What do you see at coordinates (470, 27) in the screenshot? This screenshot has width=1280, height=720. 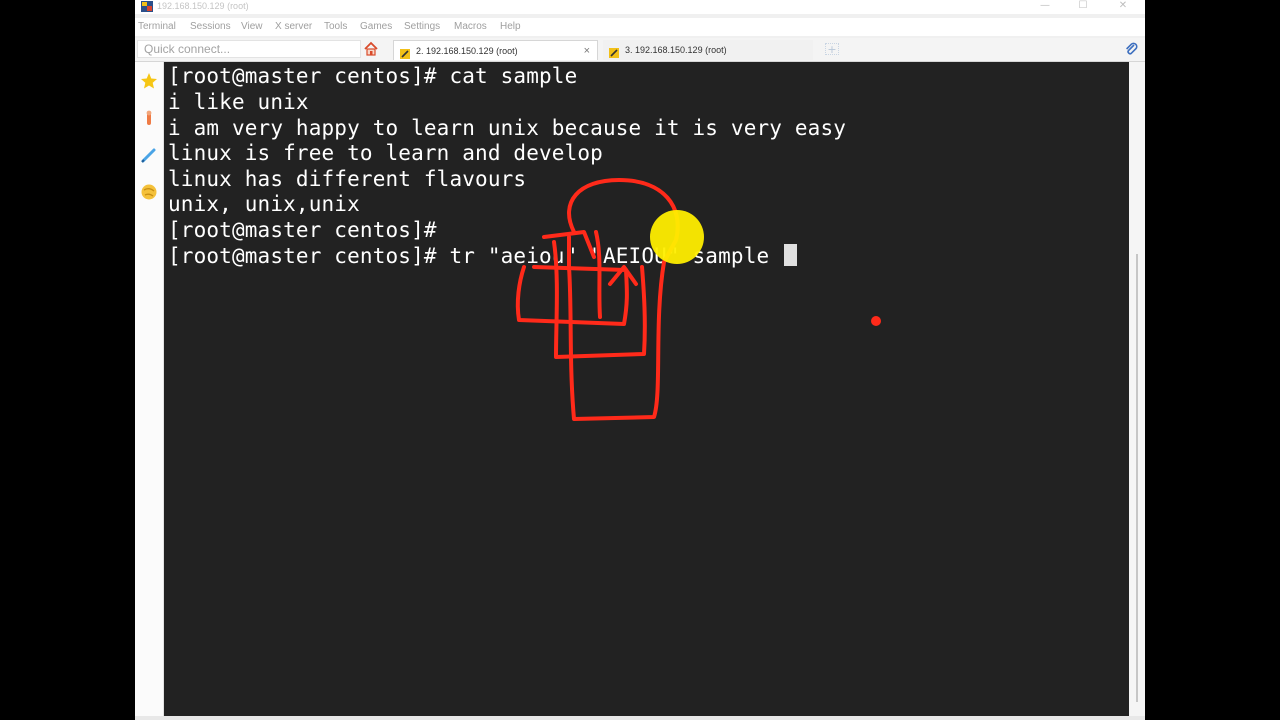 I see `menu-macros: Macros` at bounding box center [470, 27].